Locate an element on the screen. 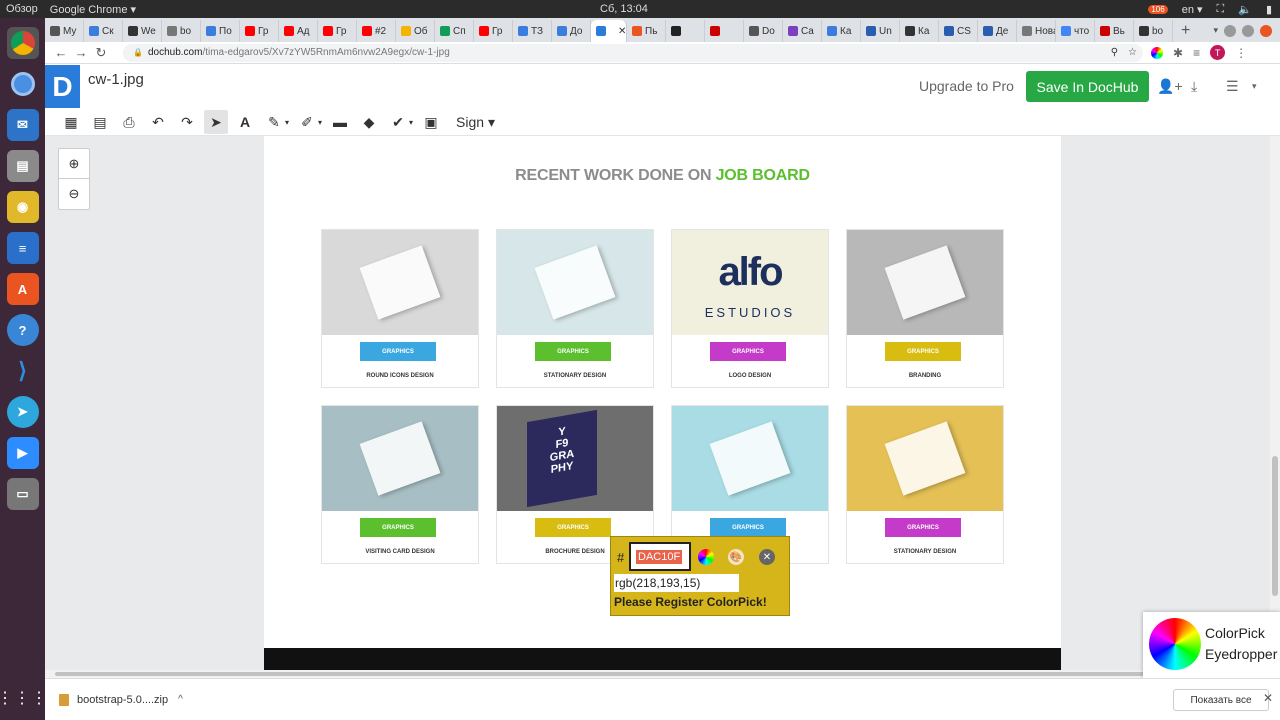  network-icon: ⛶ is located at coordinates (1221, 9).